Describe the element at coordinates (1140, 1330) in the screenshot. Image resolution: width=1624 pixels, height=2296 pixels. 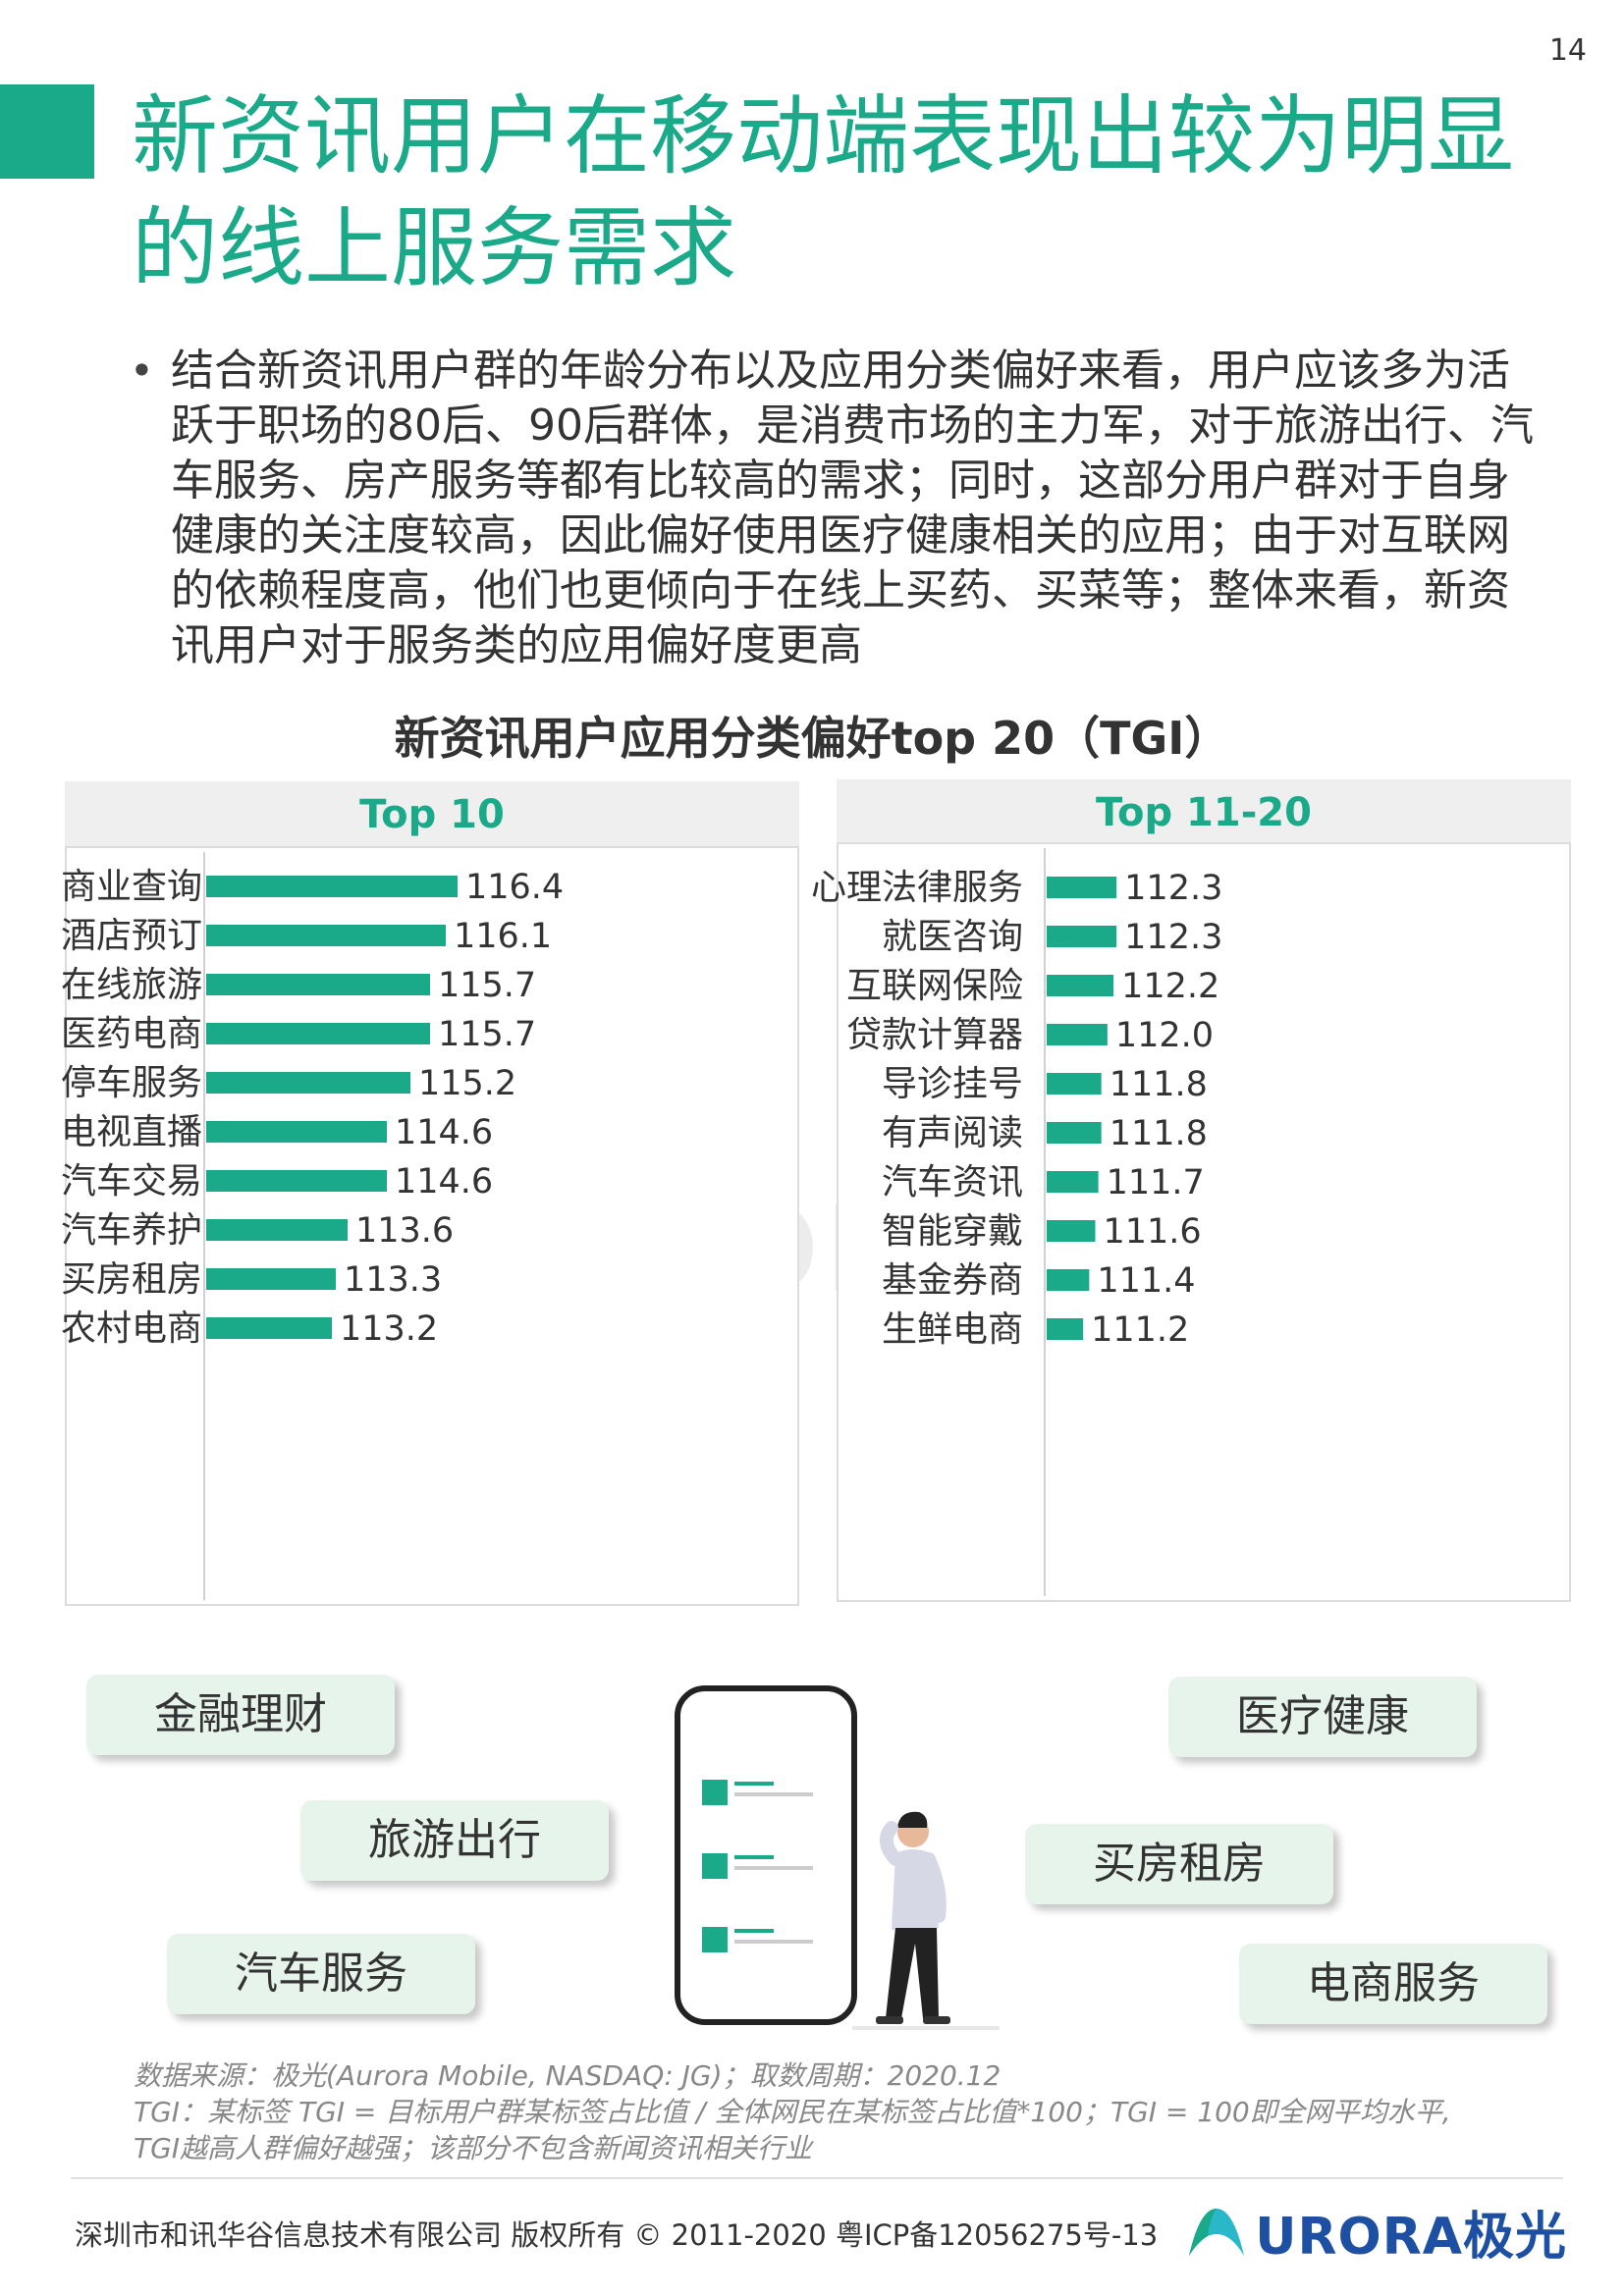
I see `data-label: 111.2` at that location.